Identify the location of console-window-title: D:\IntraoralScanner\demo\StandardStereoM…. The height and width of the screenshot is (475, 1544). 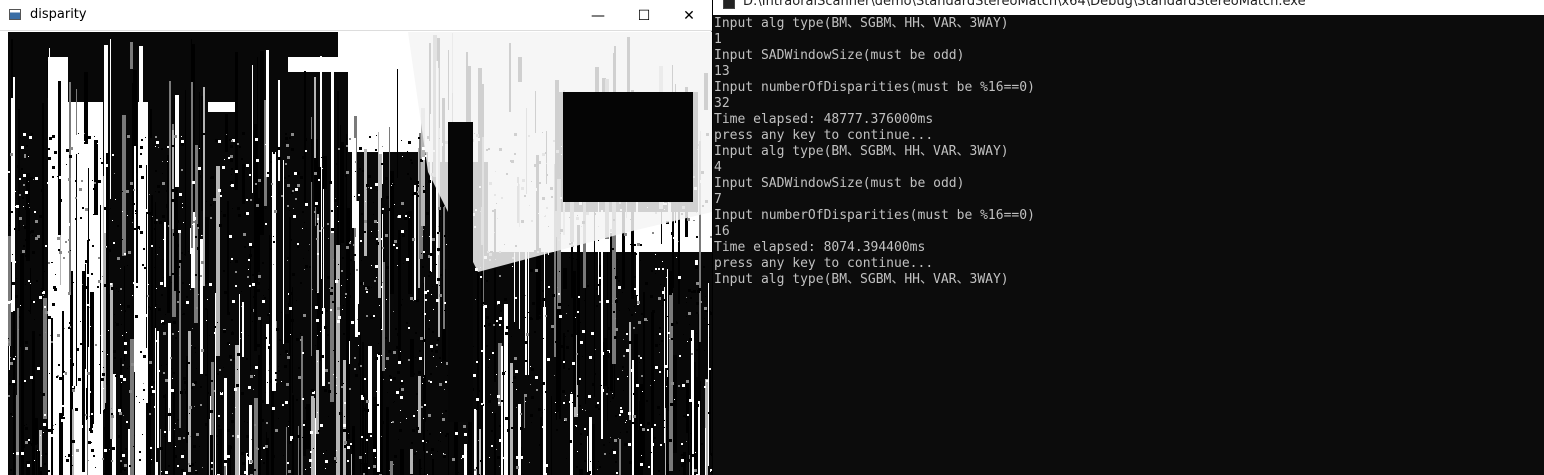
(1024, 4).